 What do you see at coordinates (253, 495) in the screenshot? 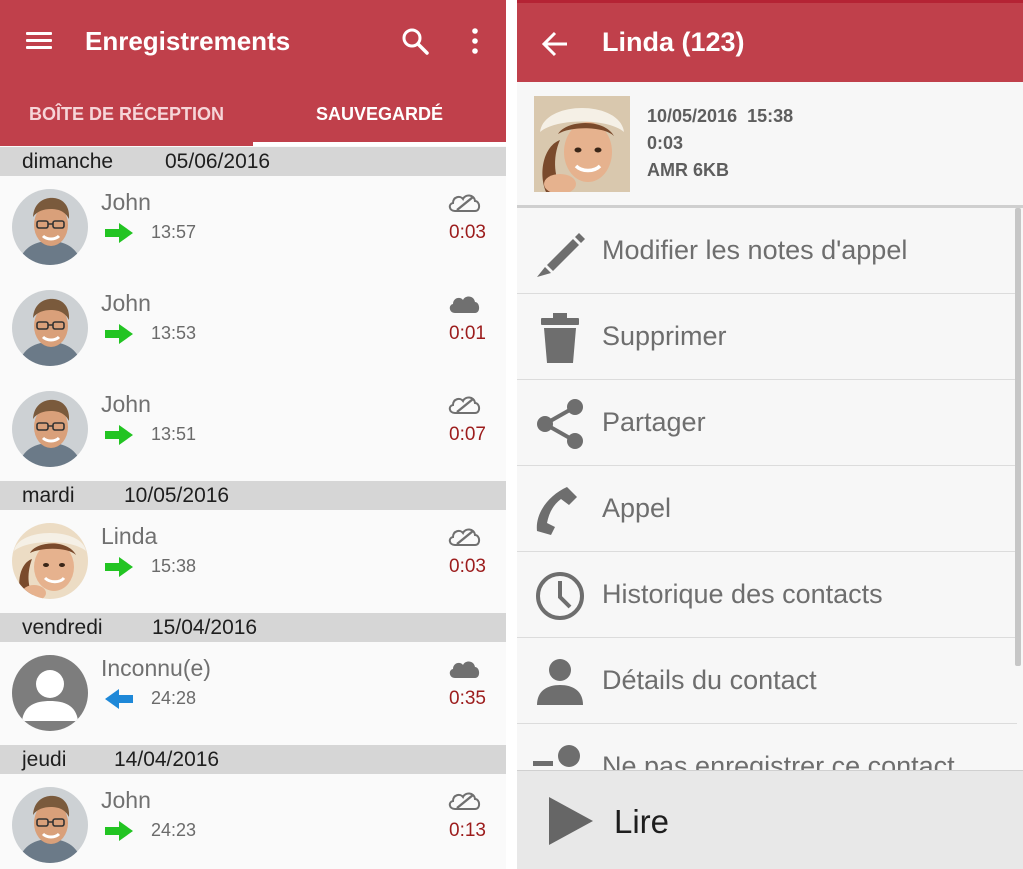
I see `date-header: mardi 10/05/2016` at bounding box center [253, 495].